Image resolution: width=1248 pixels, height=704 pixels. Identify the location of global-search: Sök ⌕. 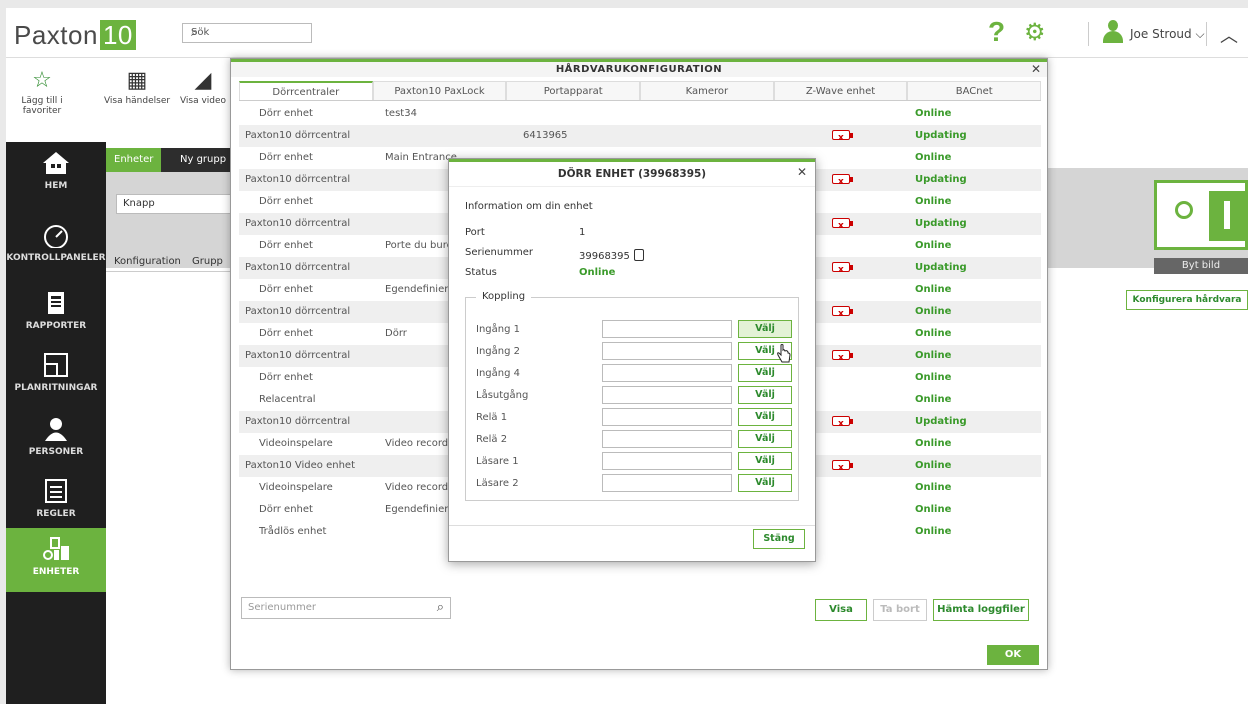
(247, 33).